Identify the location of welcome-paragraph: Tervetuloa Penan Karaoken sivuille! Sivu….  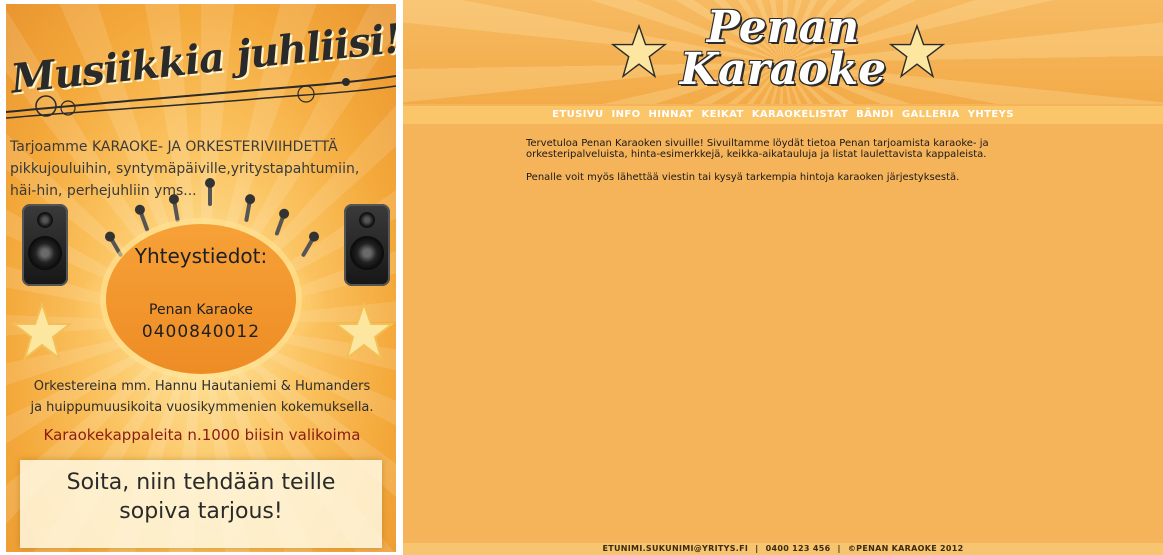
(757, 149).